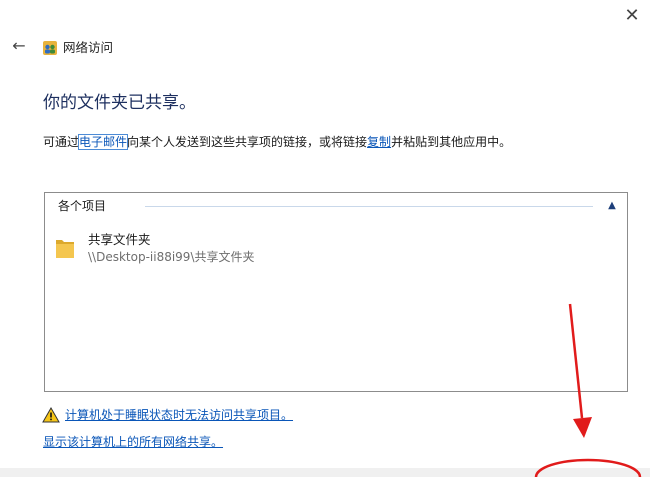 This screenshot has height=477, width=650. I want to click on sleep-warning-link: 计算机处于睡眠状态时无法访问共享项目。, so click(179, 415).